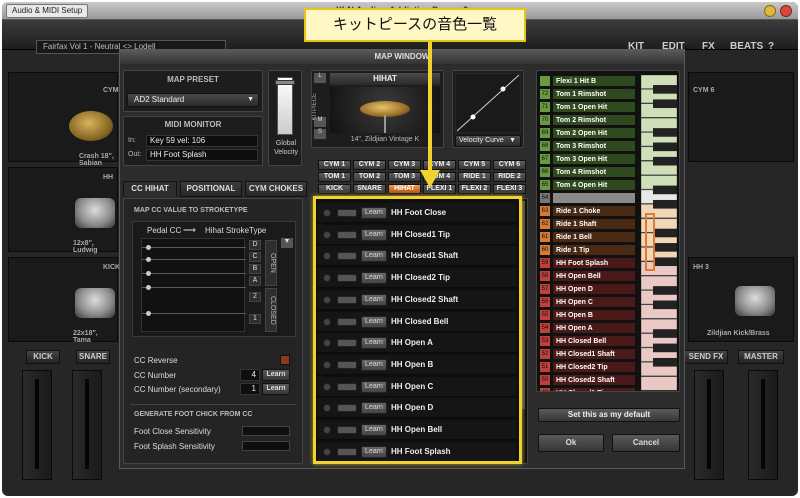 The image size is (800, 498). What do you see at coordinates (786, 11) in the screenshot?
I see `close-button` at bounding box center [786, 11].